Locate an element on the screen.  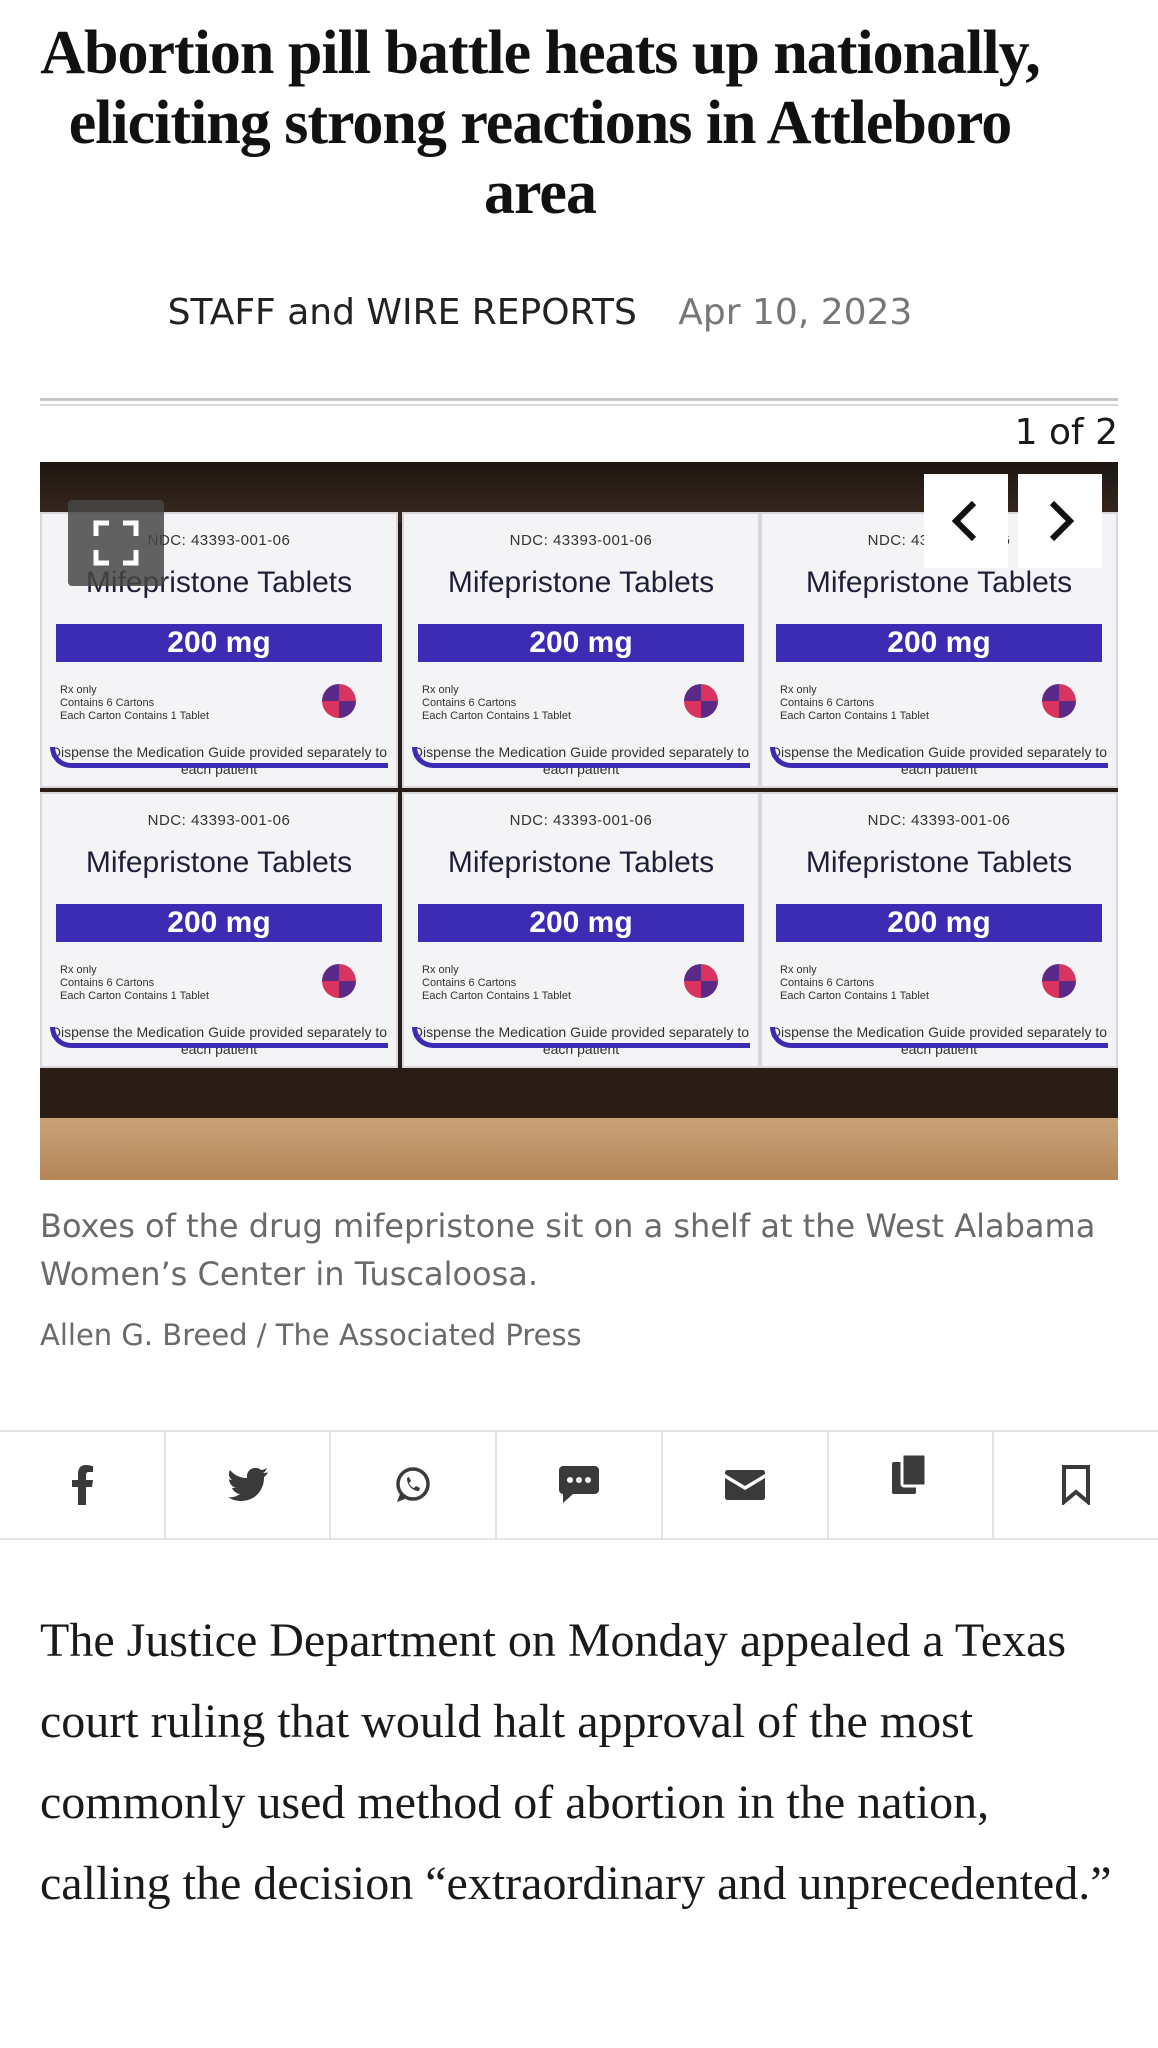
whatsapp-icon is located at coordinates (413, 1484).